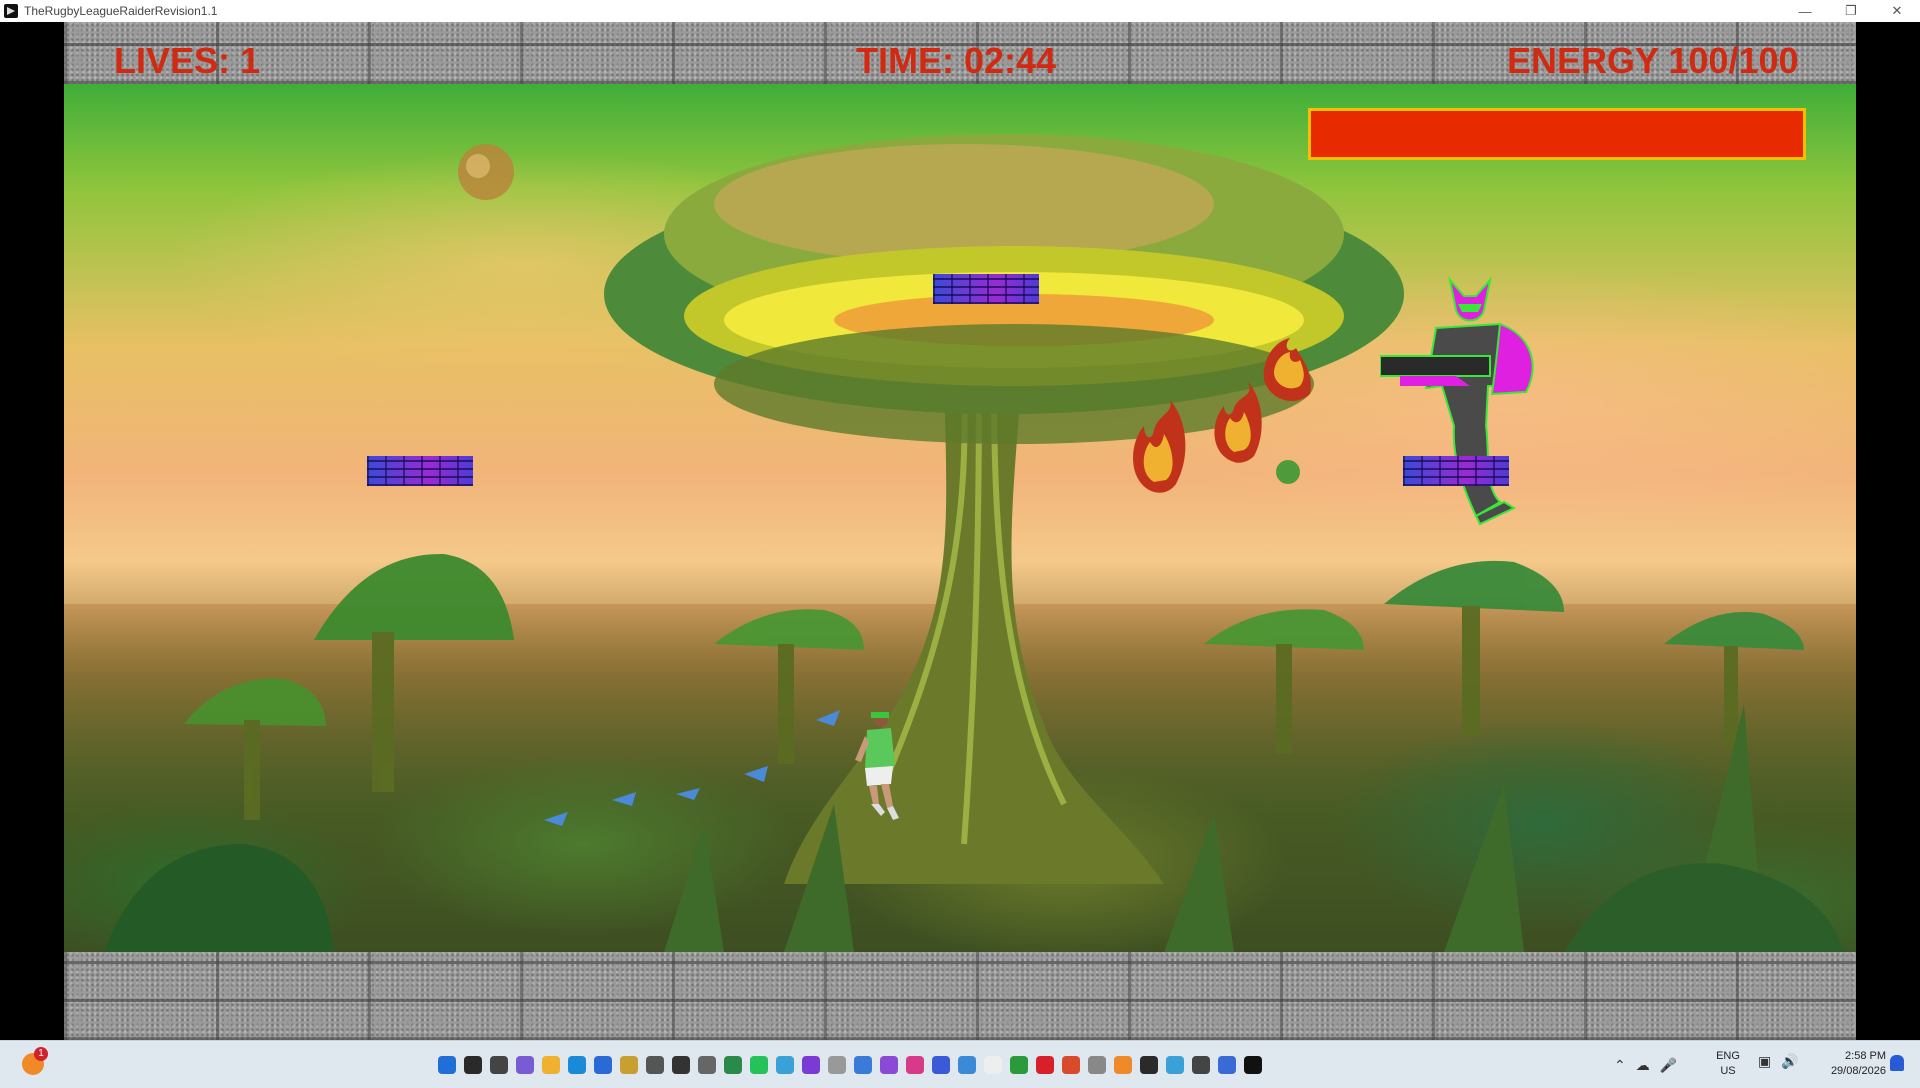 The width and height of the screenshot is (1920, 1088). What do you see at coordinates (915, 1065) in the screenshot?
I see `instagram-icon` at bounding box center [915, 1065].